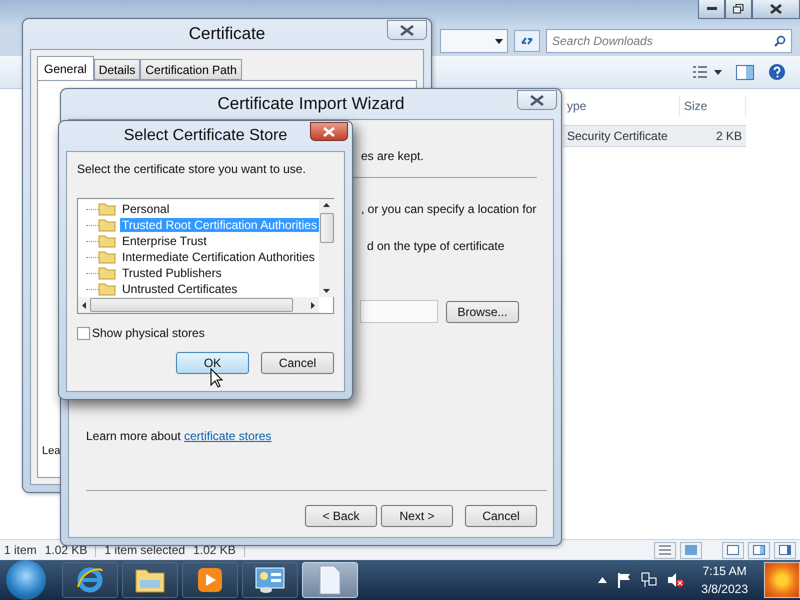  What do you see at coordinates (393, 156) in the screenshot?
I see `description-text: es are kept.` at bounding box center [393, 156].